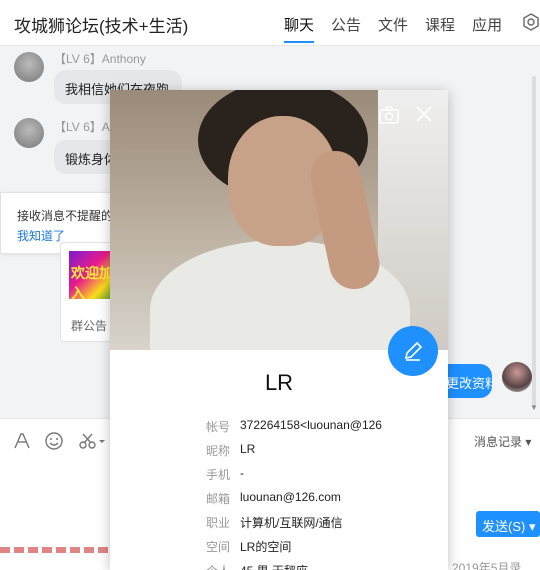 This screenshot has width=540, height=570. I want to click on dismiss-link: 我知道了, so click(41, 235).